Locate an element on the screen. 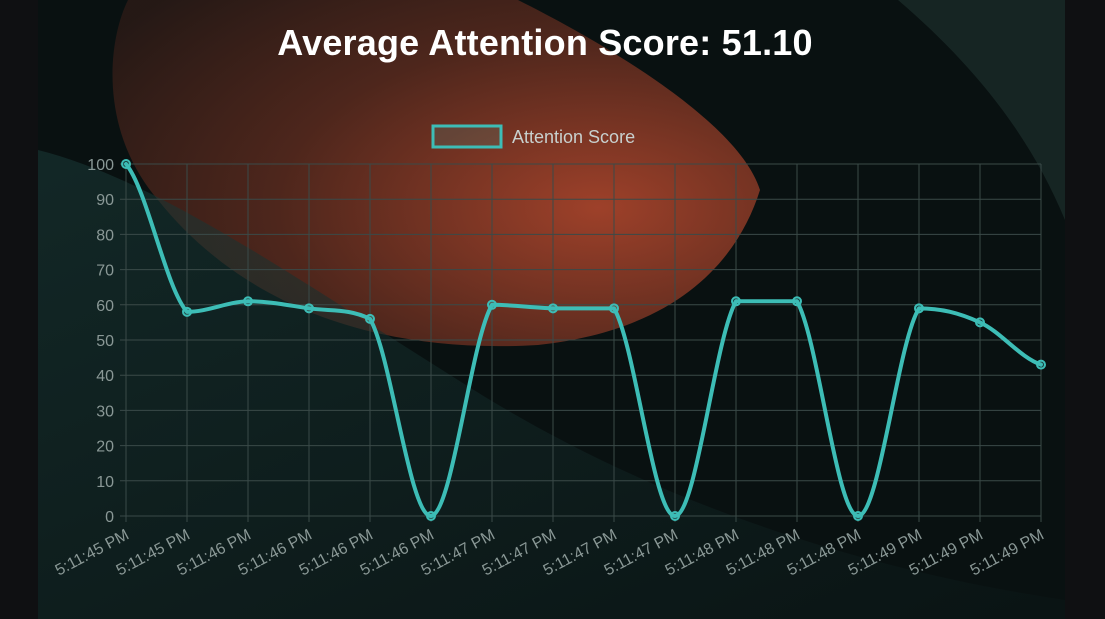 Image resolution: width=1105 pixels, height=619 pixels. y-tick-label: 100 is located at coordinates (100, 165).